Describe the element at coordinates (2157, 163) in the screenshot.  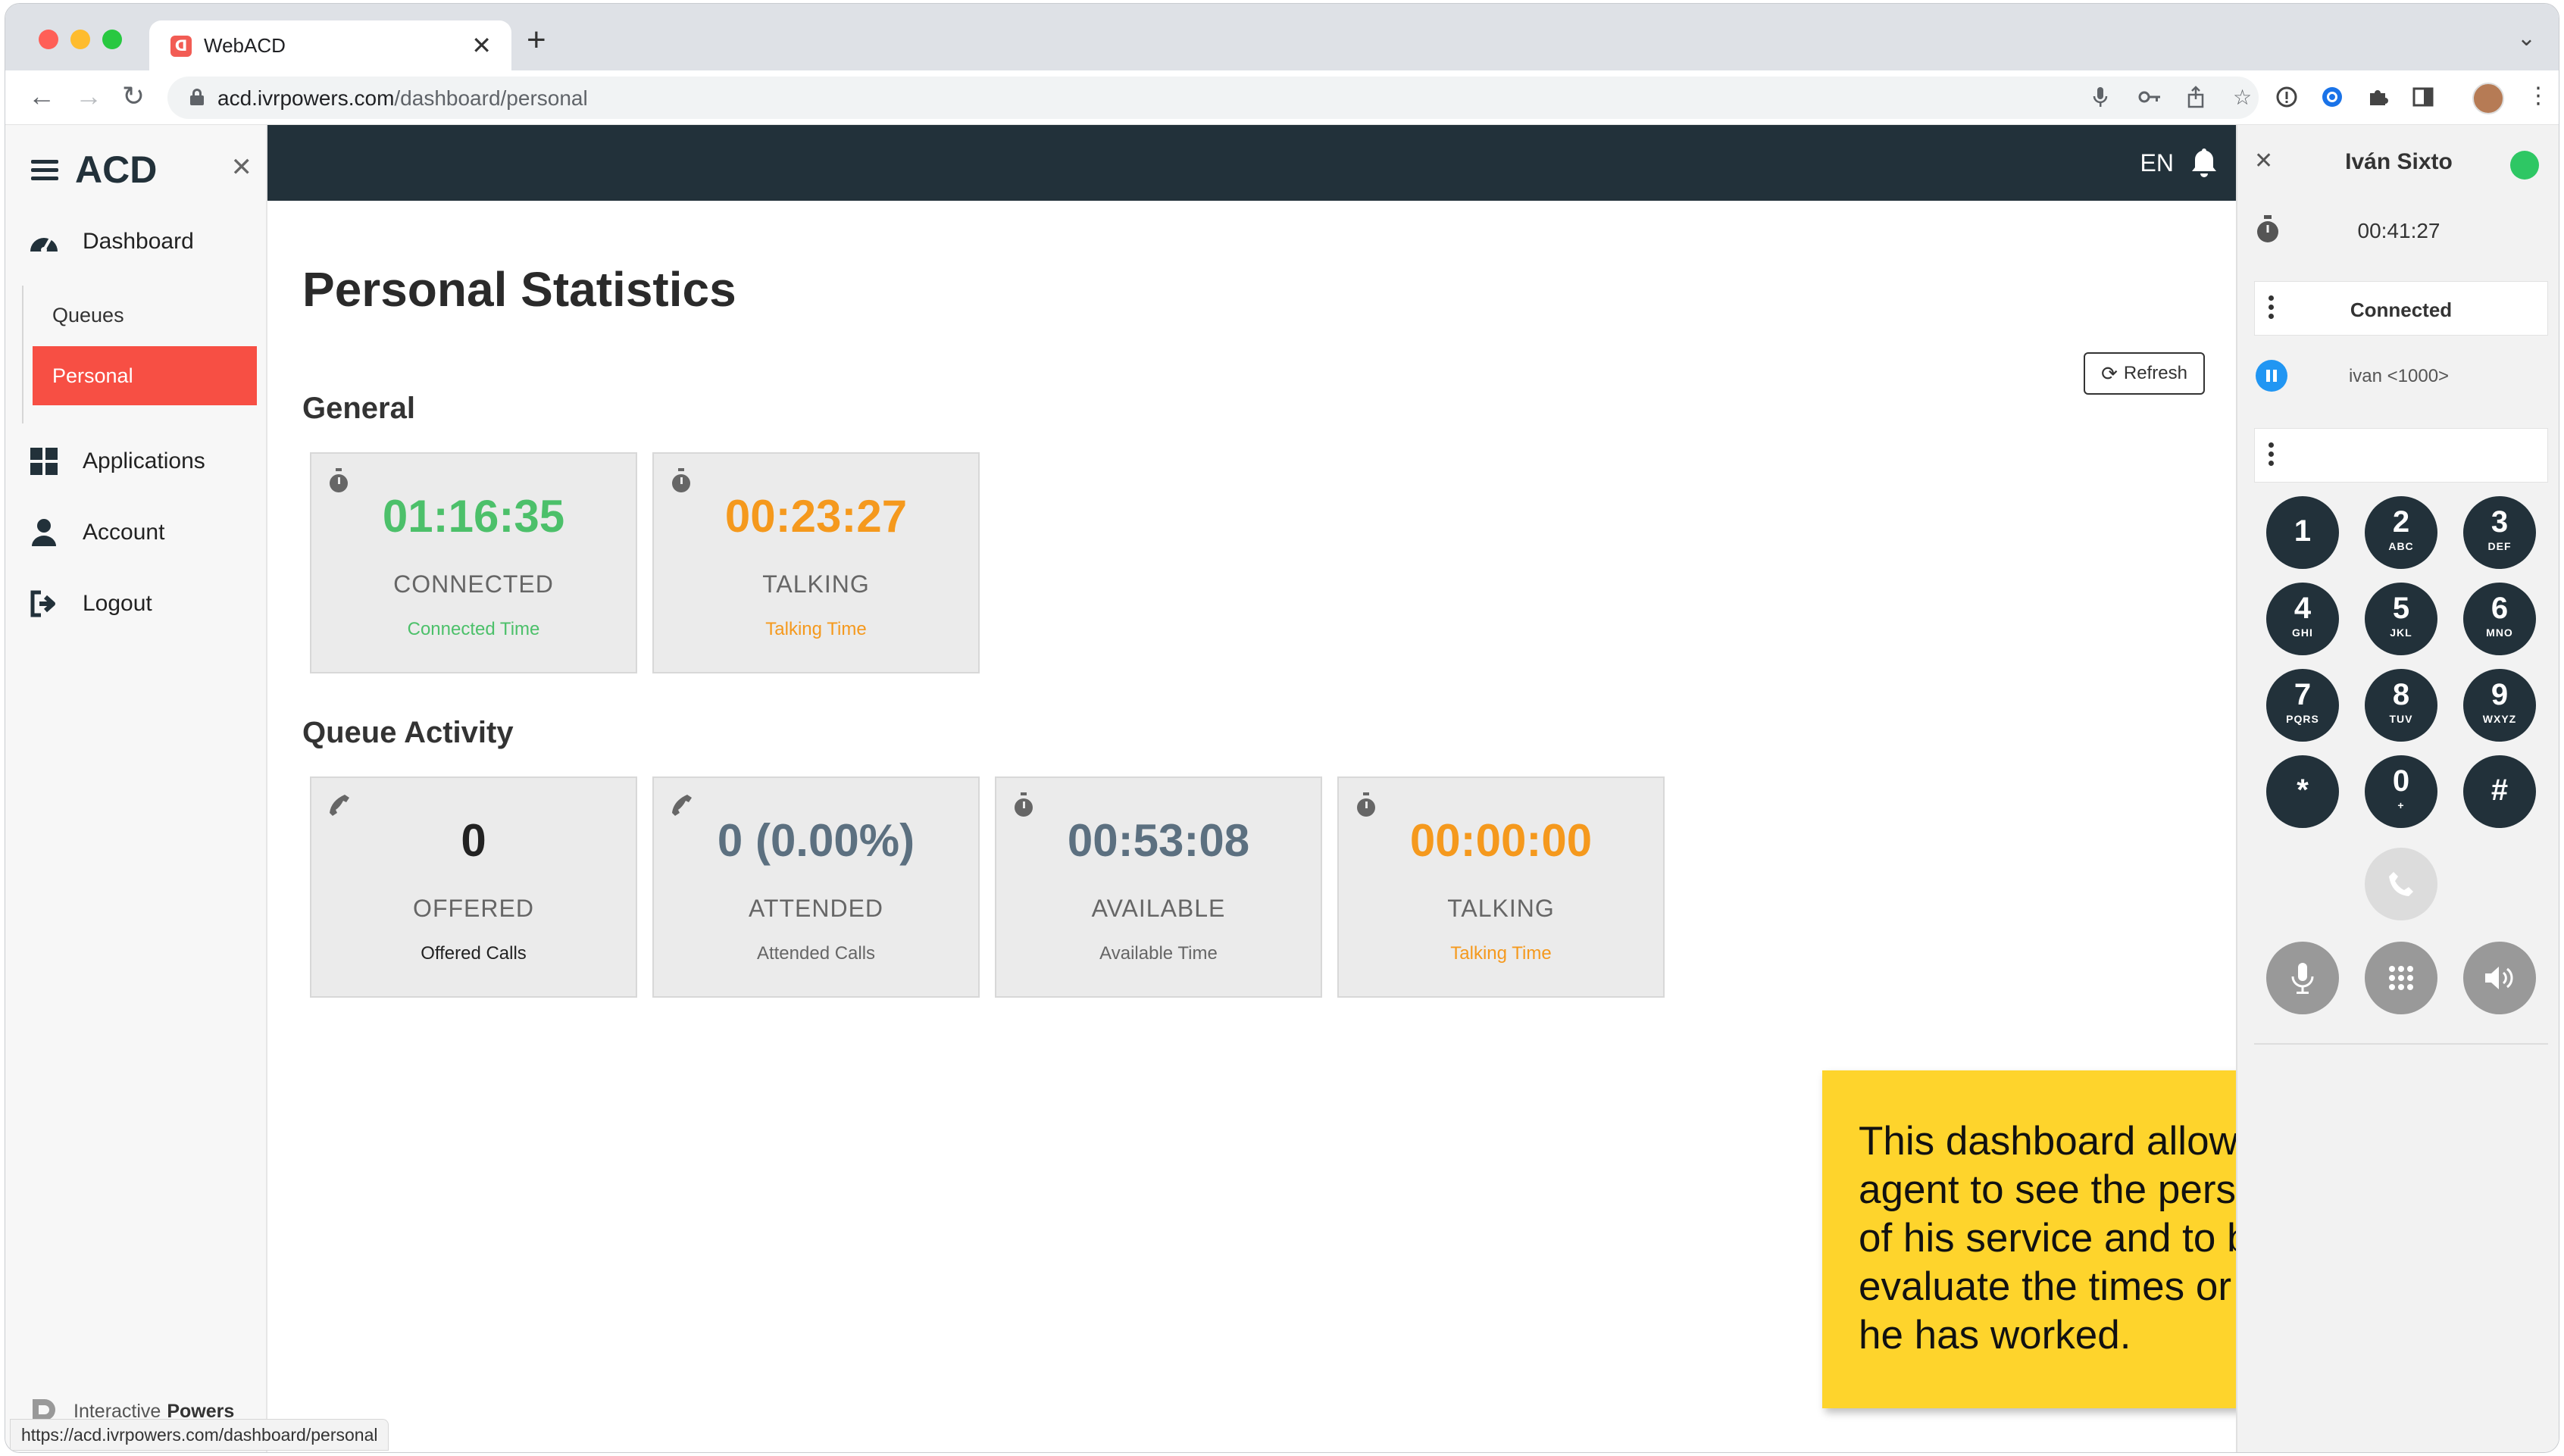
I see `language-selector: EN` at that location.